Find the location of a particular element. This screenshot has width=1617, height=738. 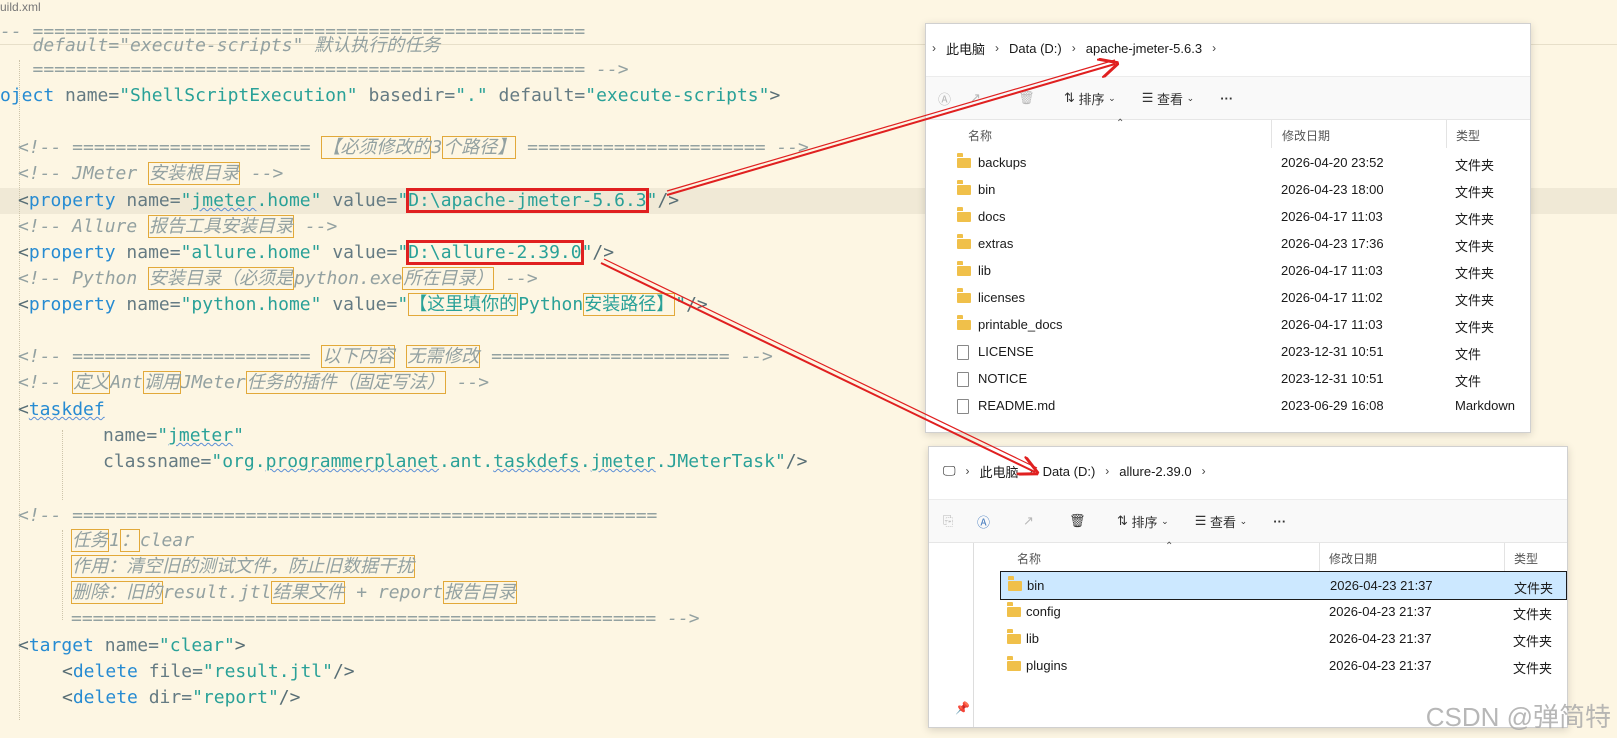

arrow-to-allure is located at coordinates (818, 365).